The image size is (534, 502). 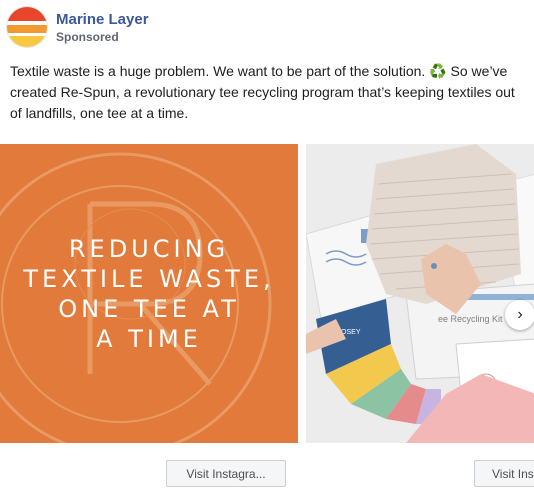 What do you see at coordinates (149, 249) in the screenshot?
I see `headline-line-1: REDUCING` at bounding box center [149, 249].